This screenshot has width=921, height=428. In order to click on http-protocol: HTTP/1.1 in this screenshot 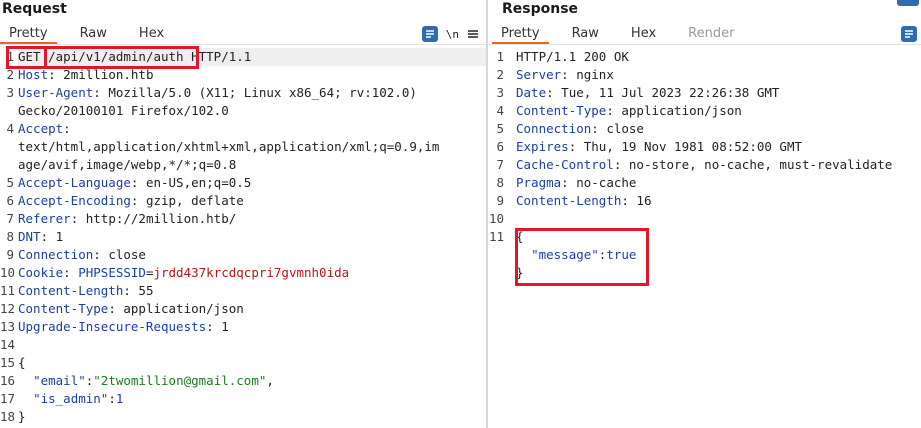, I will do `click(221, 56)`.